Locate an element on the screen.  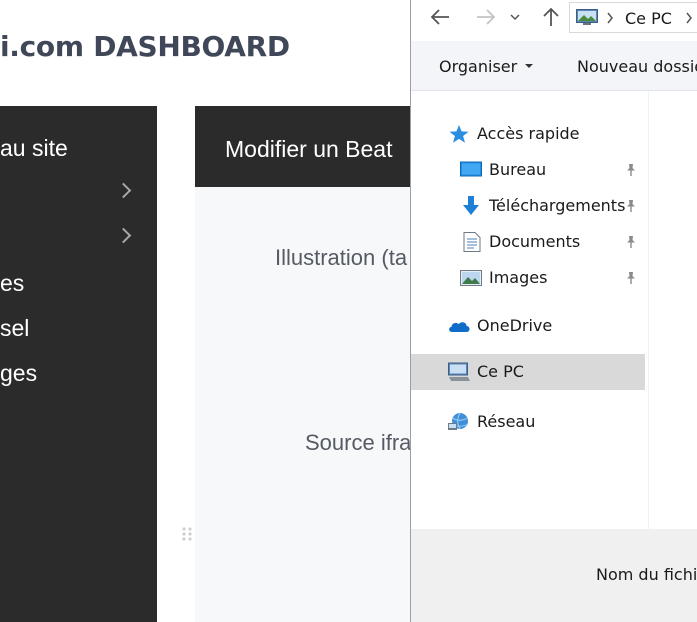
desktop-icon is located at coordinates (471, 169).